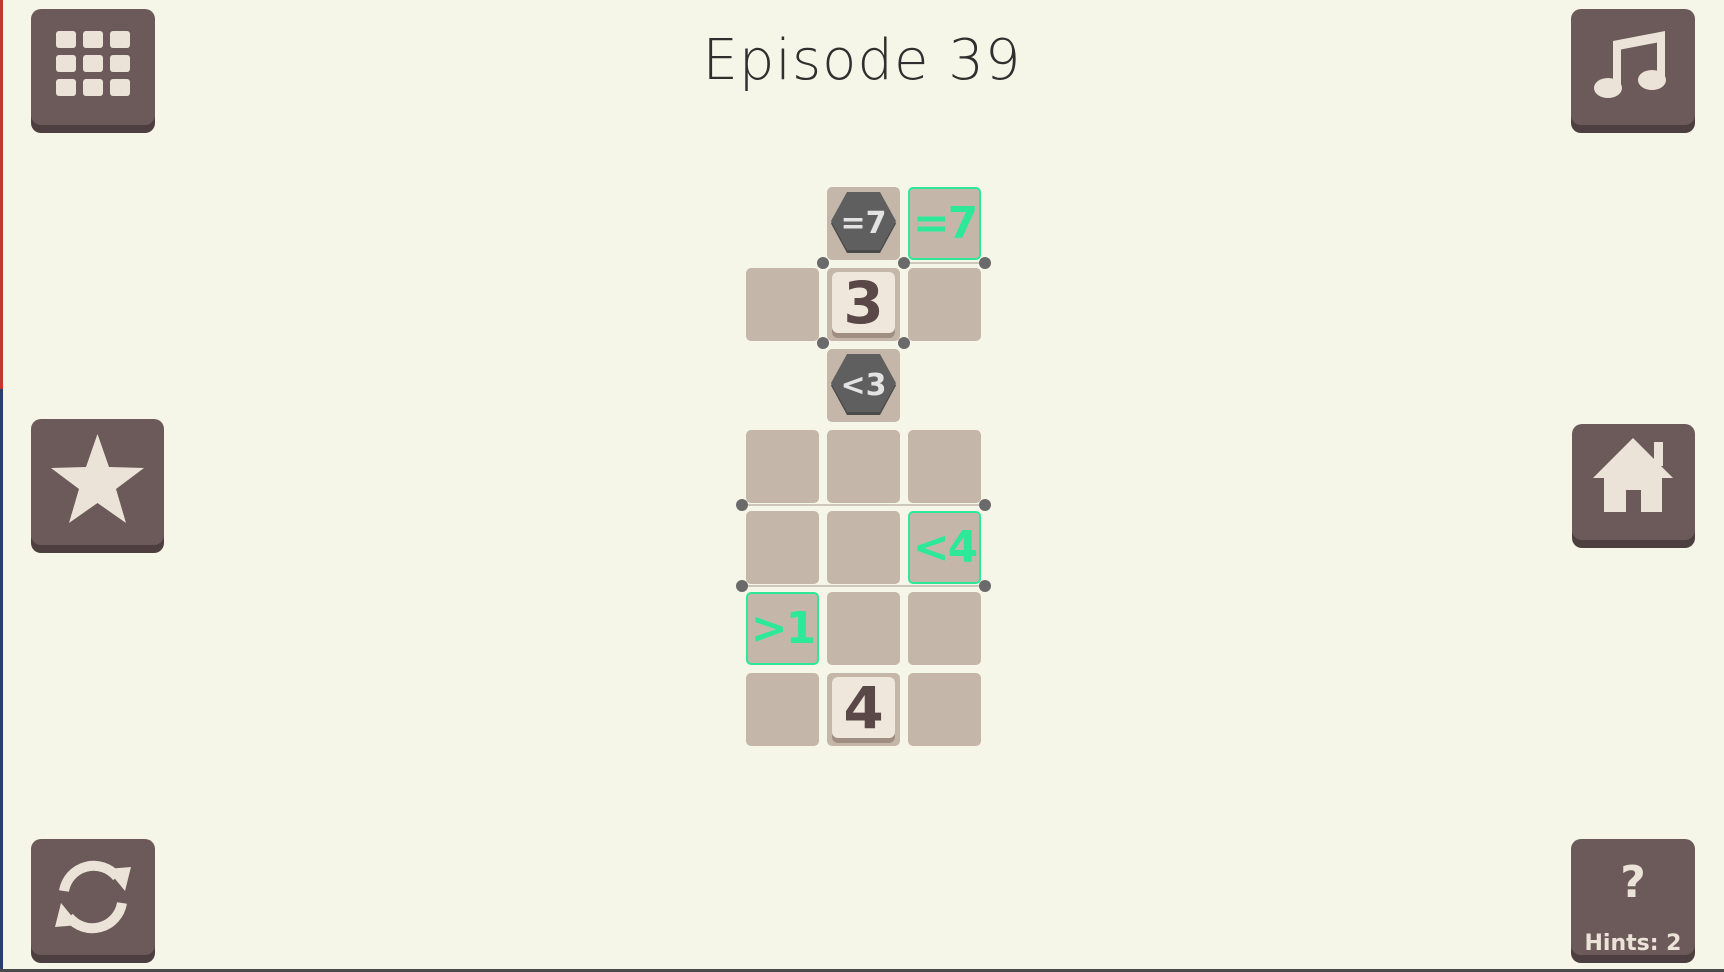  Describe the element at coordinates (985, 60) in the screenshot. I see `episode-number: 39` at that location.